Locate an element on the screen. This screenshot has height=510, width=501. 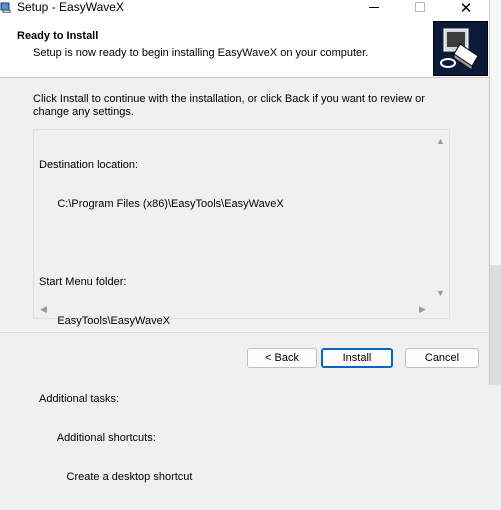
maximize-icon is located at coordinates (420, 6).